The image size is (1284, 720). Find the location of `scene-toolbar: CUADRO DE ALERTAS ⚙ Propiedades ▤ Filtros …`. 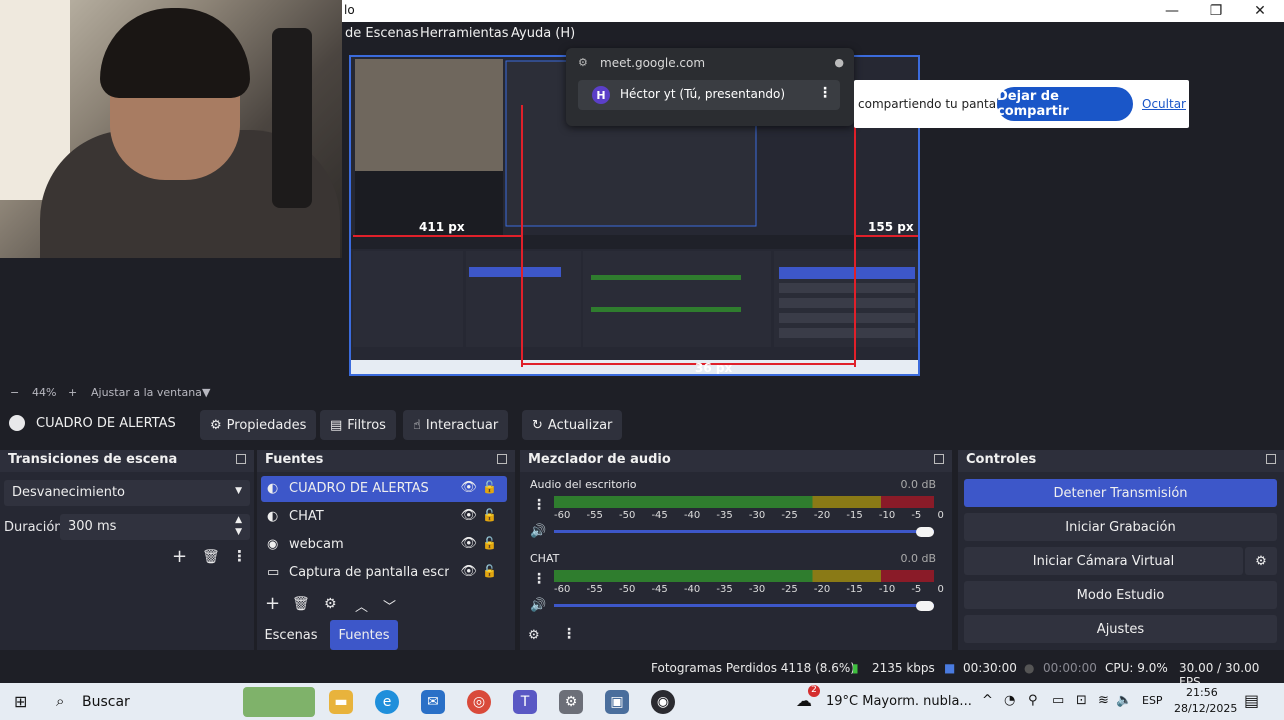

scene-toolbar: CUADRO DE ALERTAS ⚙ Propiedades ▤ Filtros … is located at coordinates (642, 424).